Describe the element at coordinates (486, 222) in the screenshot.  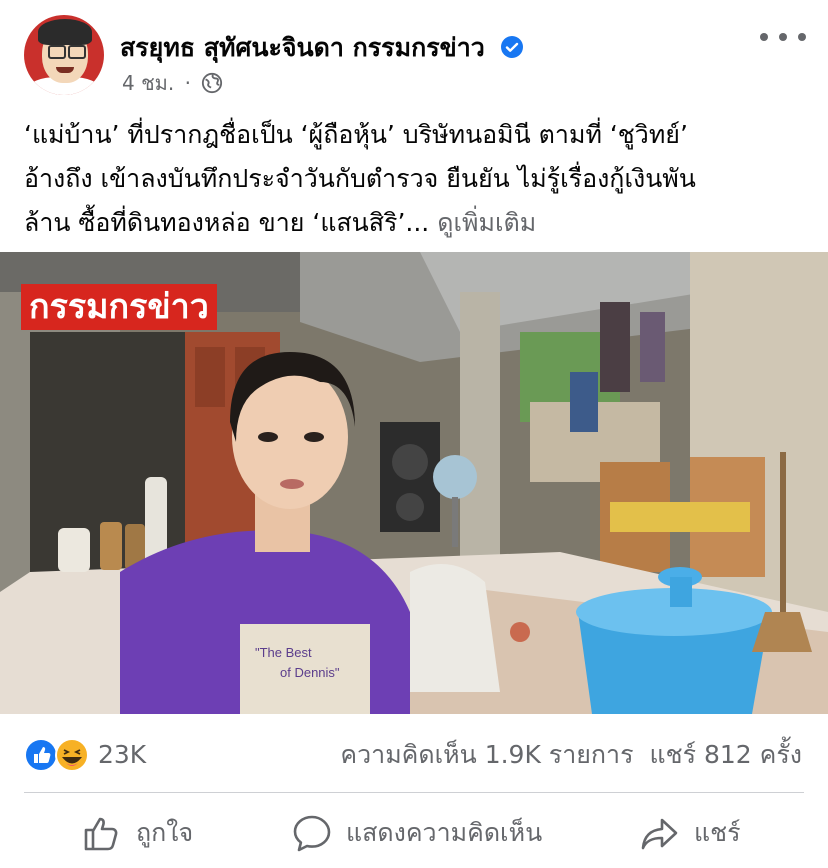
I see `see-more-link: ดูเพิ่มเติม` at that location.